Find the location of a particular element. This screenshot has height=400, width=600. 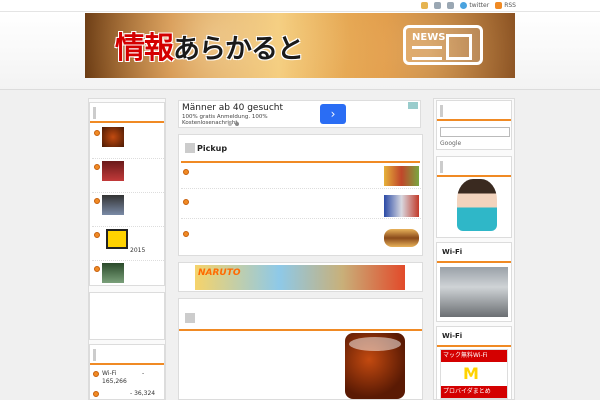

left-widget-header is located at coordinates (127, 113).